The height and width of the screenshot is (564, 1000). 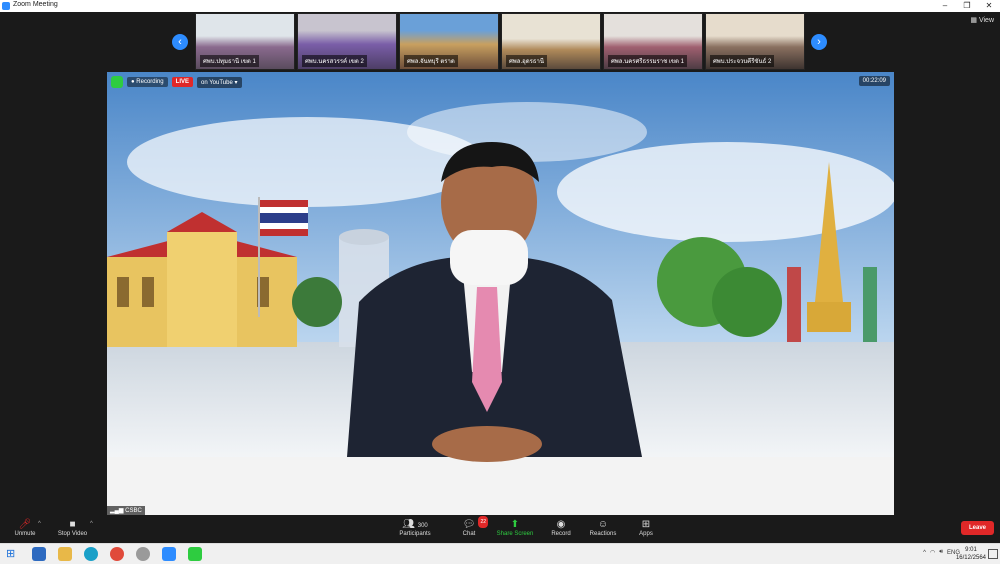 What do you see at coordinates (742, 61) in the screenshot?
I see `thumbnail-label: ศพบ.ประจวบคีรีขันธ์ 2` at bounding box center [742, 61].